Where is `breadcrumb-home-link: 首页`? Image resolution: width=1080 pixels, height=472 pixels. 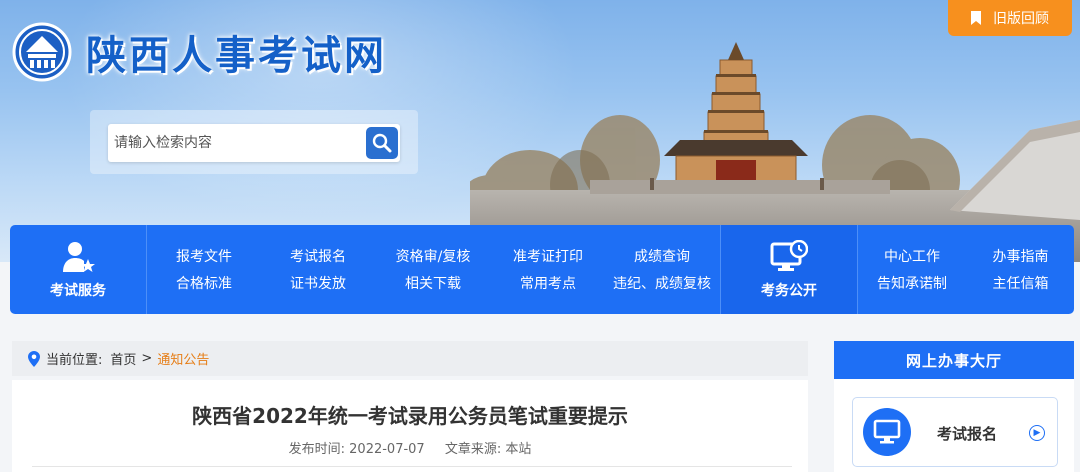 breadcrumb-home-link: 首页 is located at coordinates (123, 358).